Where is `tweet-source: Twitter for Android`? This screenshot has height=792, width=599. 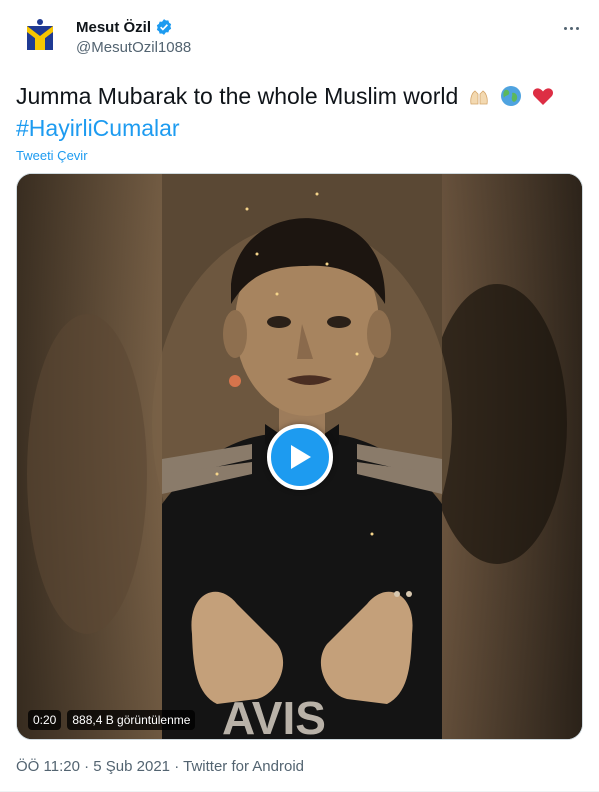 tweet-source: Twitter for Android is located at coordinates (243, 766).